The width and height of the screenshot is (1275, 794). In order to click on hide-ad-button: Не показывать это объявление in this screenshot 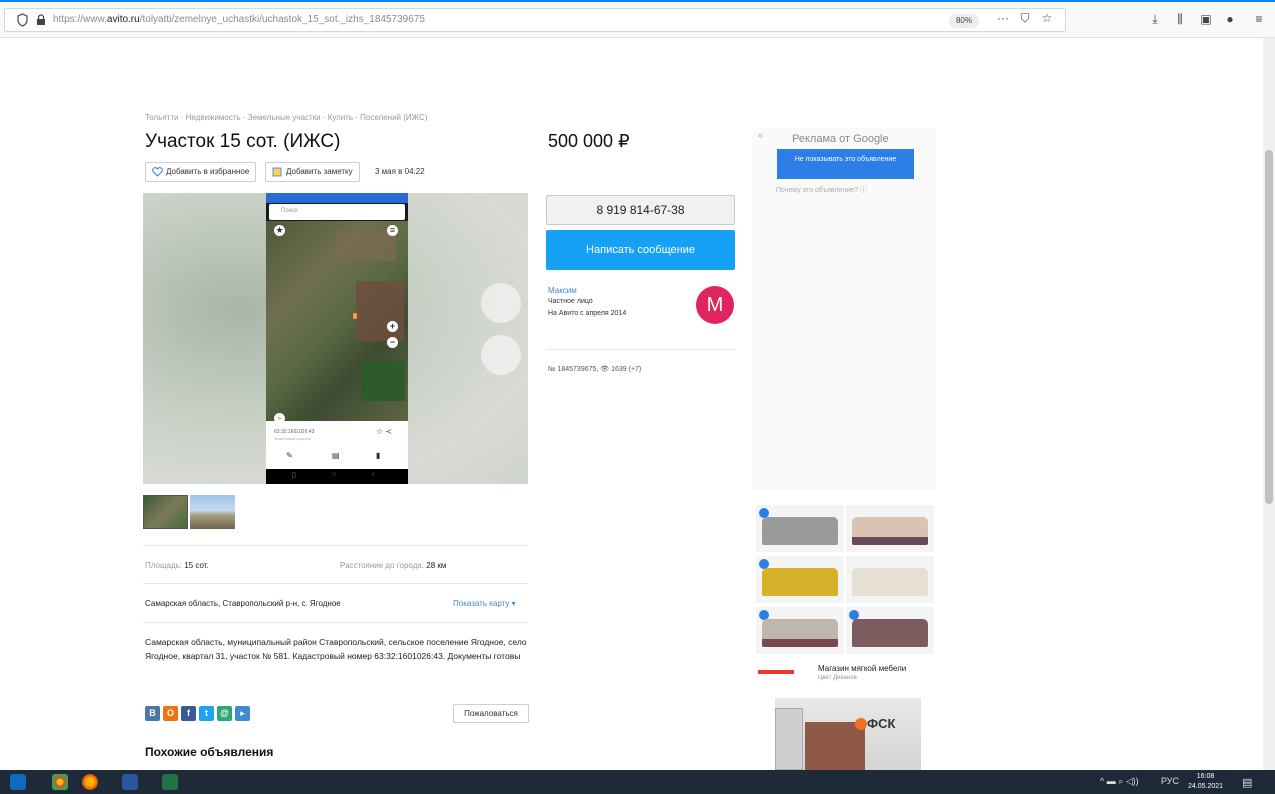, I will do `click(845, 164)`.